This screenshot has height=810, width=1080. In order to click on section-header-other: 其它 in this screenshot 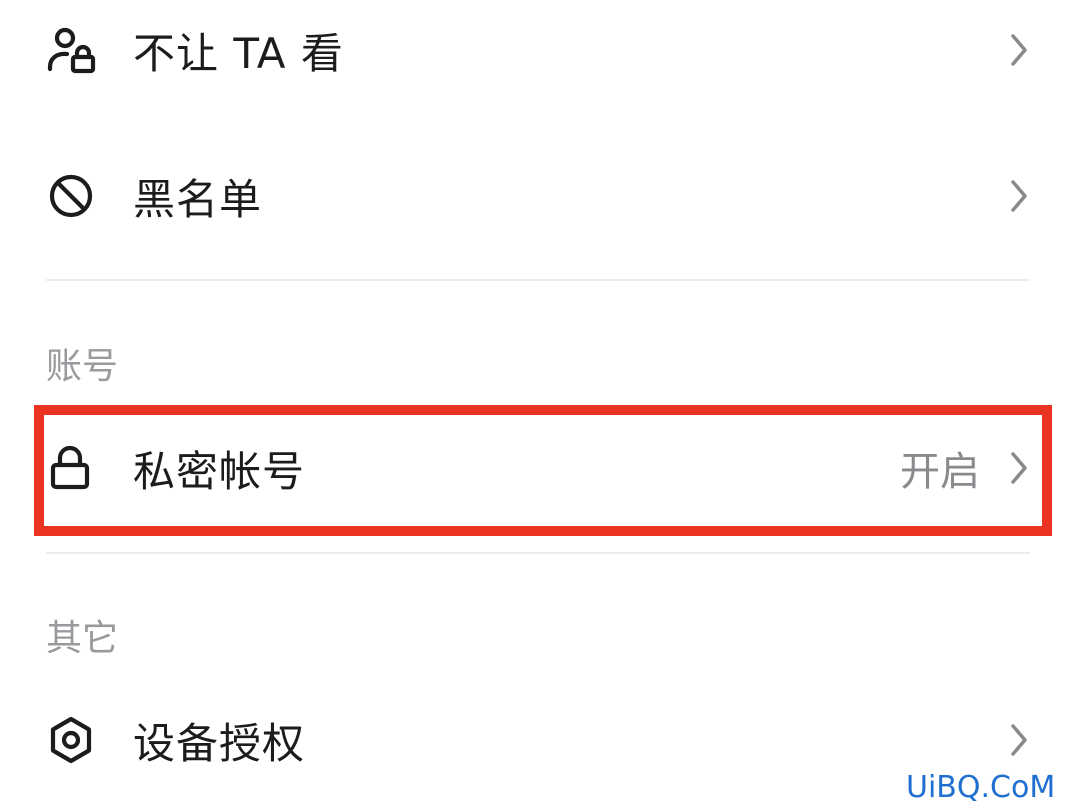, I will do `click(82, 638)`.